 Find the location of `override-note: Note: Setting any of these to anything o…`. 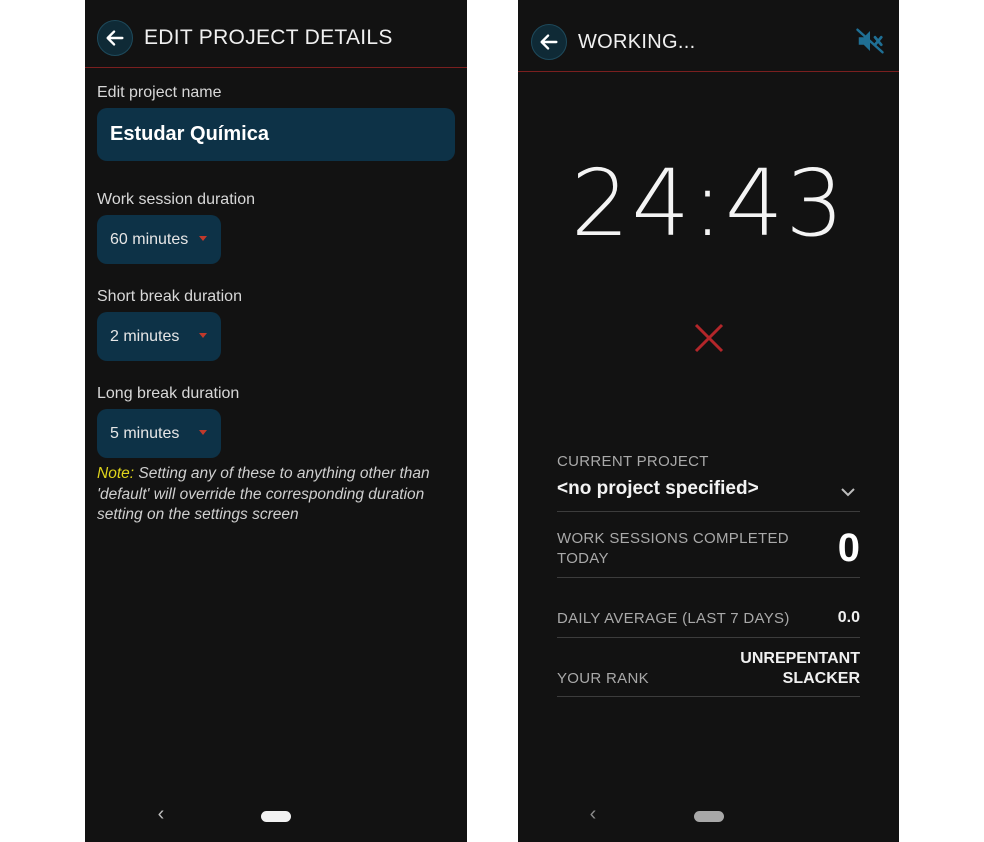

override-note: Note: Setting any of these to anything o… is located at coordinates (279, 495).